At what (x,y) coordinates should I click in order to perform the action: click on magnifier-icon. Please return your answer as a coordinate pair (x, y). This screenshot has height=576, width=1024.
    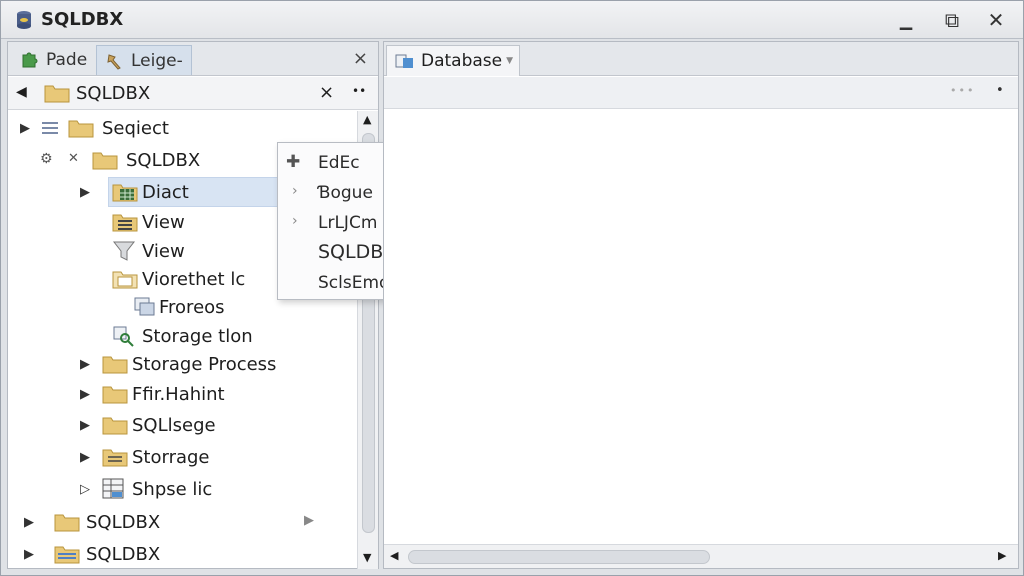
    Looking at the image, I should click on (123, 336).